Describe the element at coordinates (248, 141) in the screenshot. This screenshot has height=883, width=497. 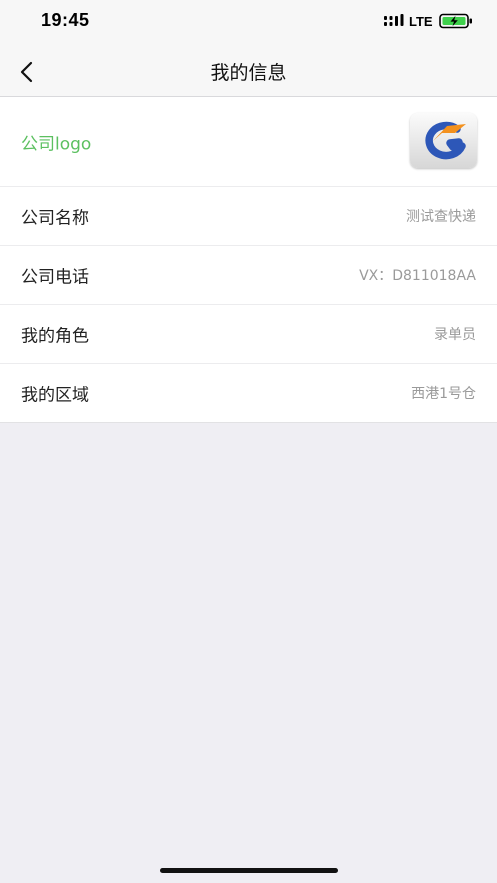
I see `company-logo-row: 公司logo` at that location.